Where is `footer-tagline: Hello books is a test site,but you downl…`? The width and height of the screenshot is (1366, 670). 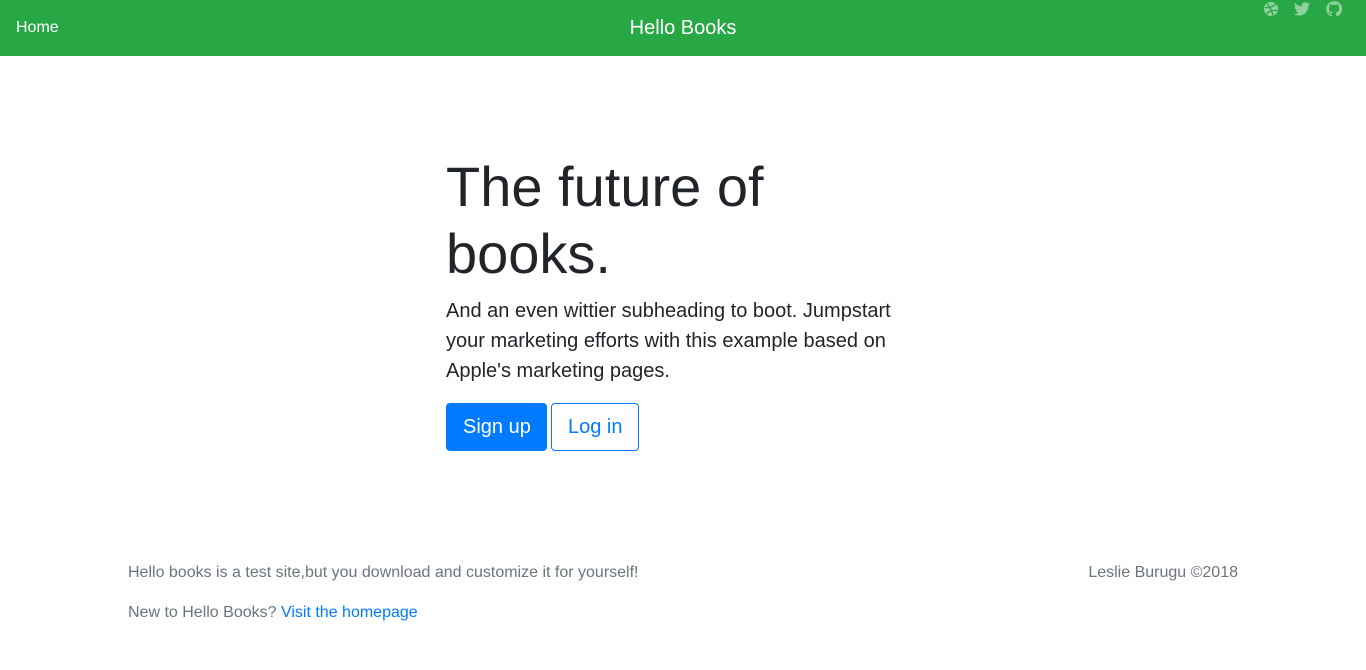
footer-tagline: Hello books is a test site,but you downl… is located at coordinates (383, 572).